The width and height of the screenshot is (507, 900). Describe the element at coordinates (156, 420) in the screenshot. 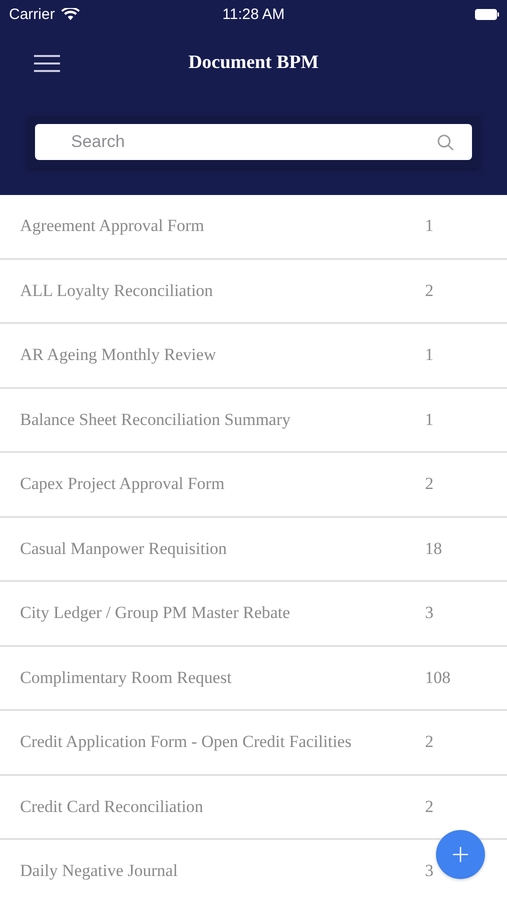

I see `document-name: Balance Sheet Reconciliation Summary` at that location.